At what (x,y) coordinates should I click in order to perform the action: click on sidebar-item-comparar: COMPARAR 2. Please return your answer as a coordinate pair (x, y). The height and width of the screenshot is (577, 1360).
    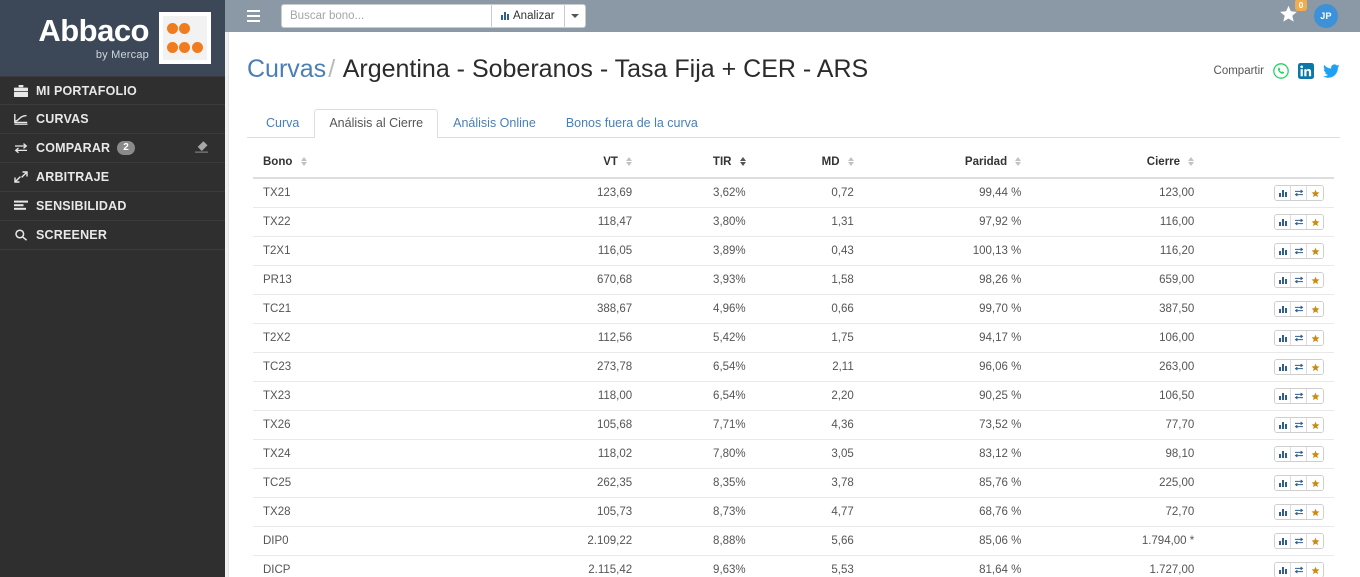
    Looking at the image, I should click on (112, 148).